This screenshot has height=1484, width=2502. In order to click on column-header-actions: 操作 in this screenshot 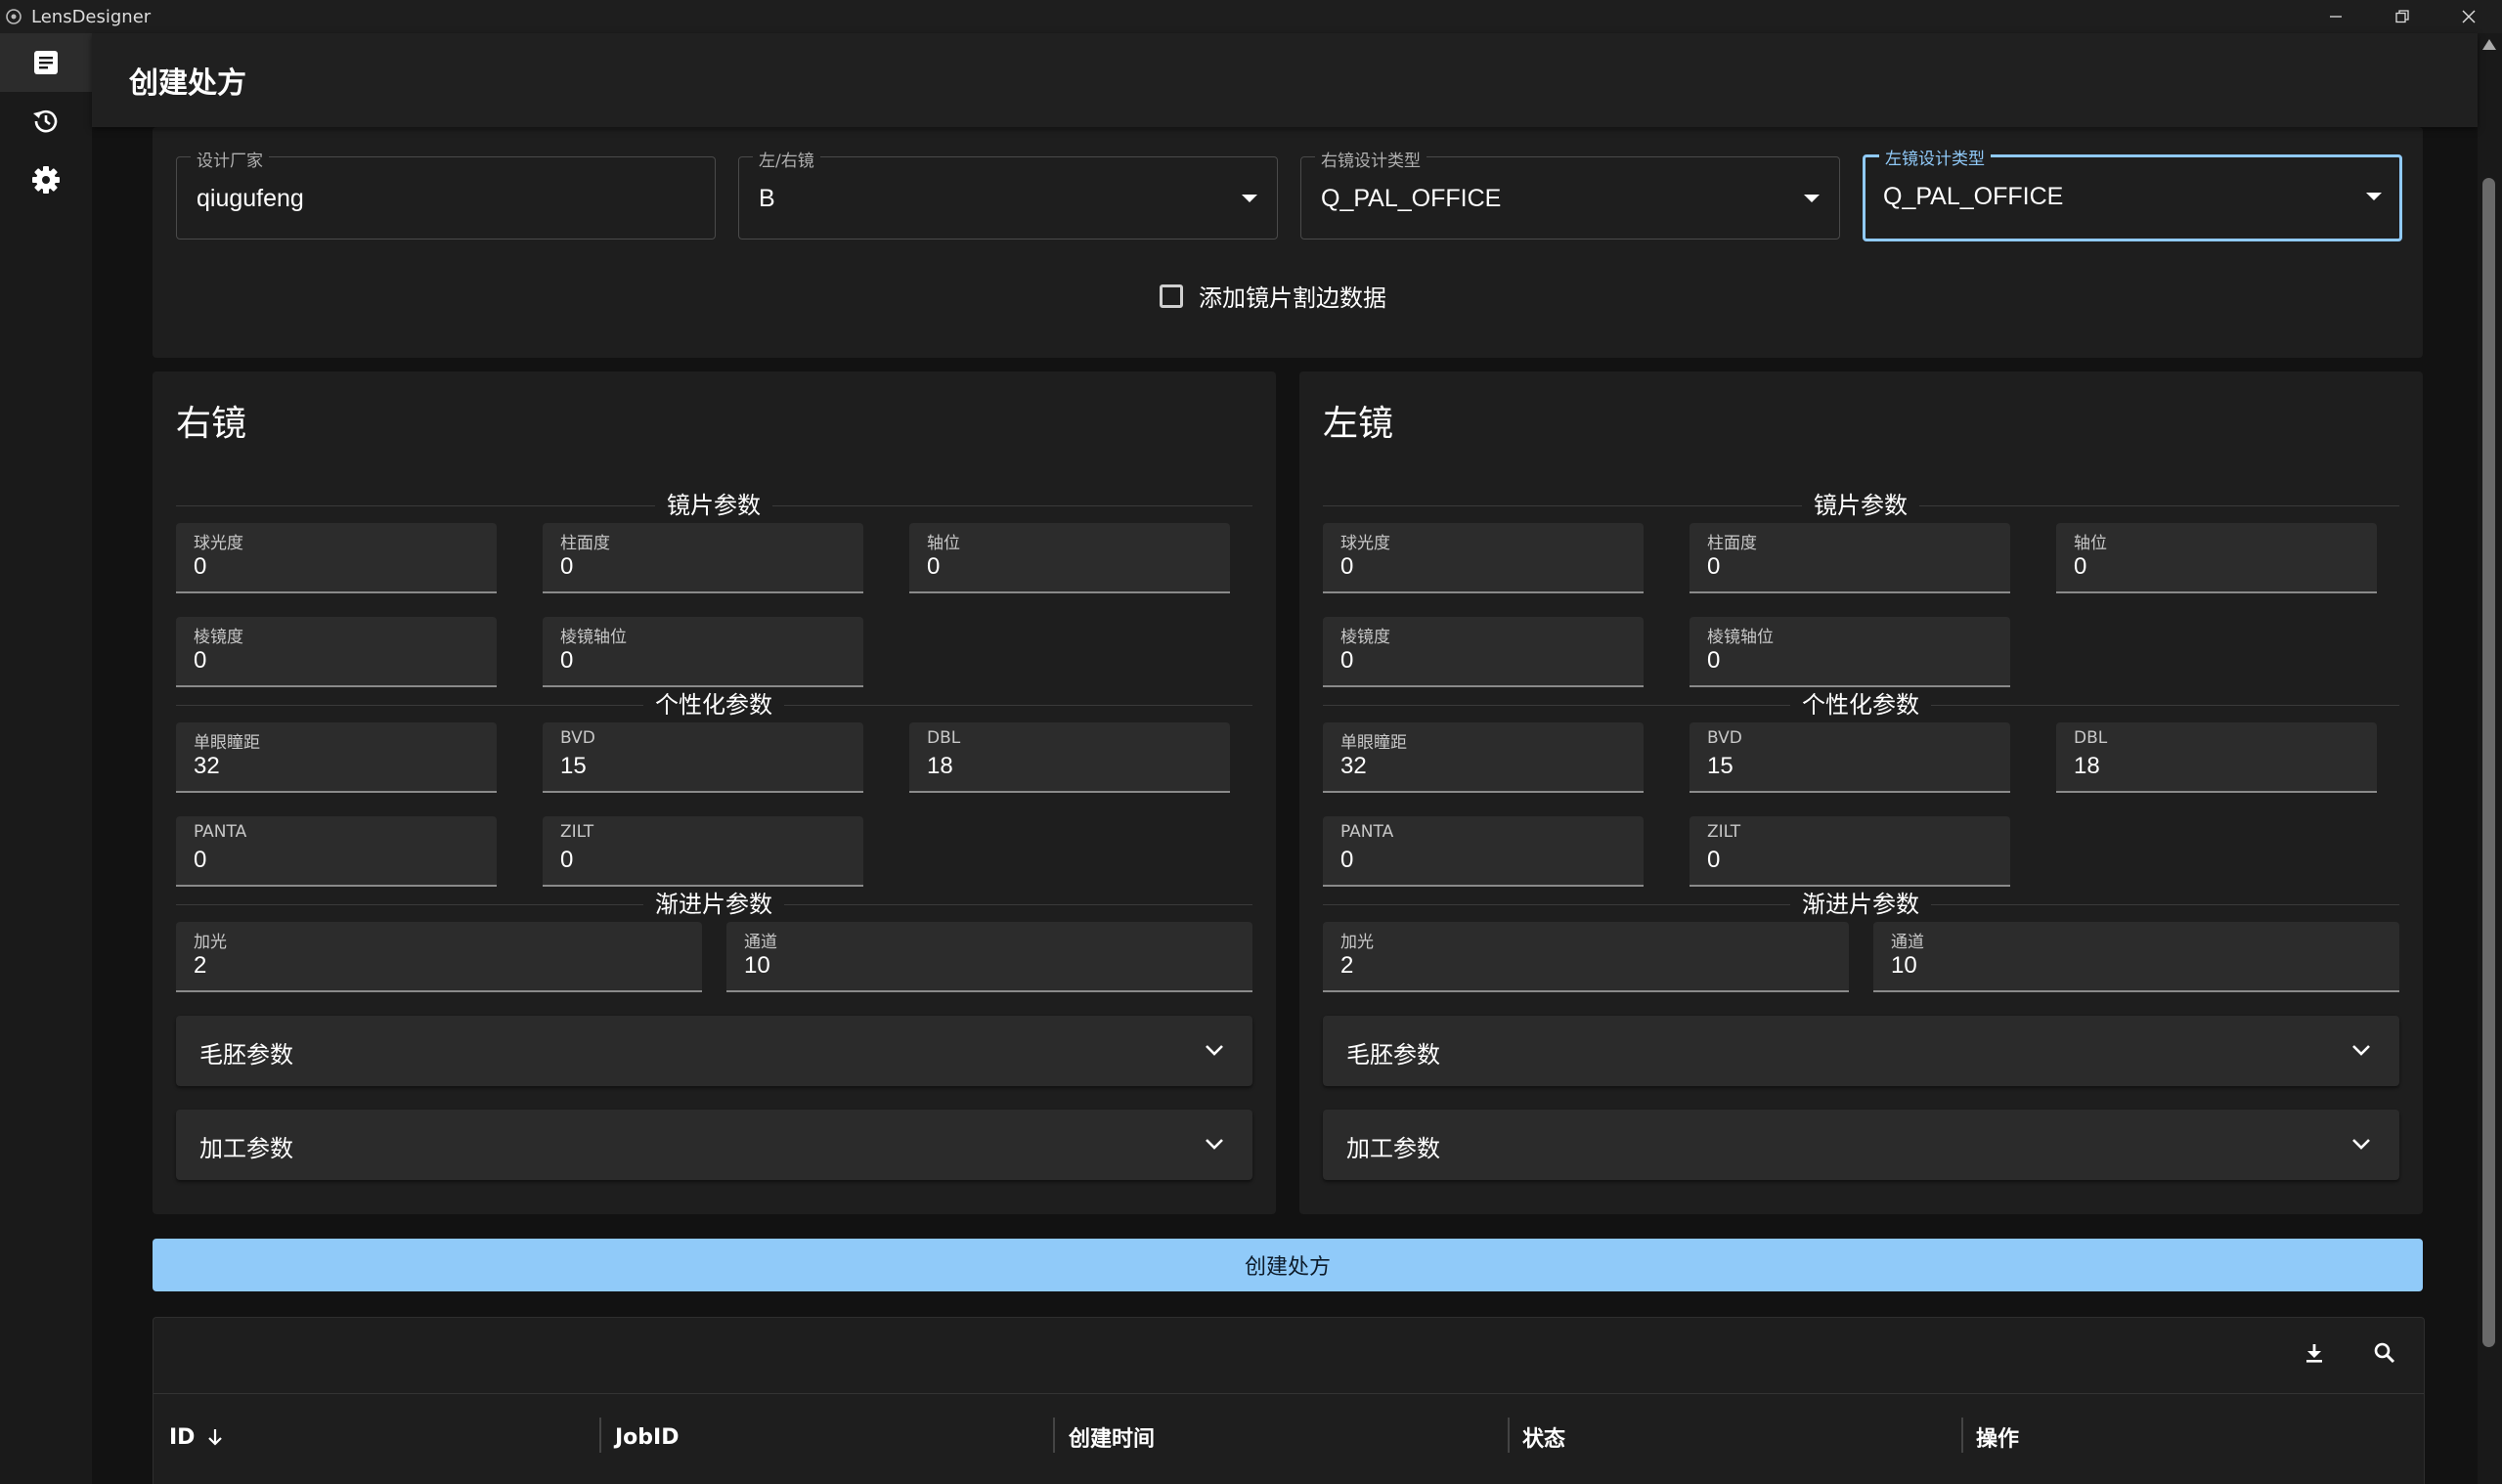, I will do `click(1998, 1437)`.